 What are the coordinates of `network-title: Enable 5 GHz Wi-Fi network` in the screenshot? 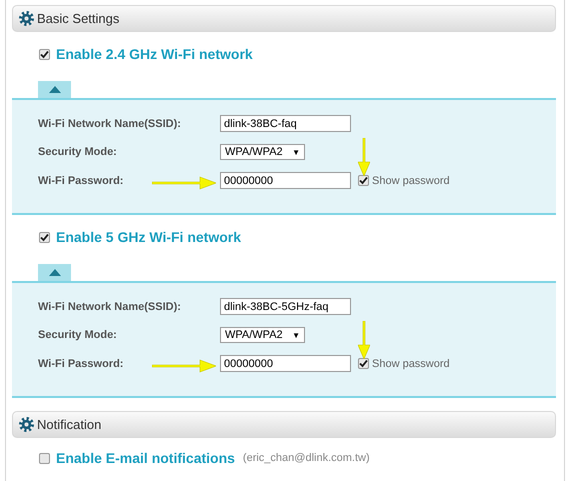 It's located at (149, 237).